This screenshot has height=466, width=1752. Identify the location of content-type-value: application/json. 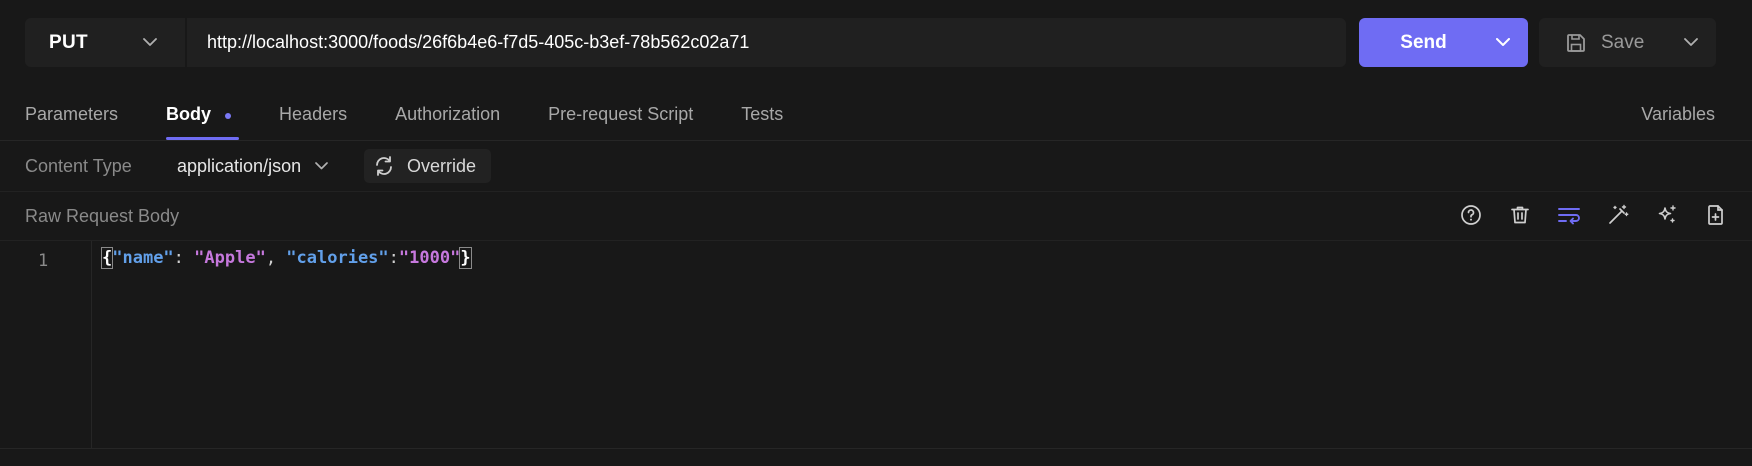
(239, 165).